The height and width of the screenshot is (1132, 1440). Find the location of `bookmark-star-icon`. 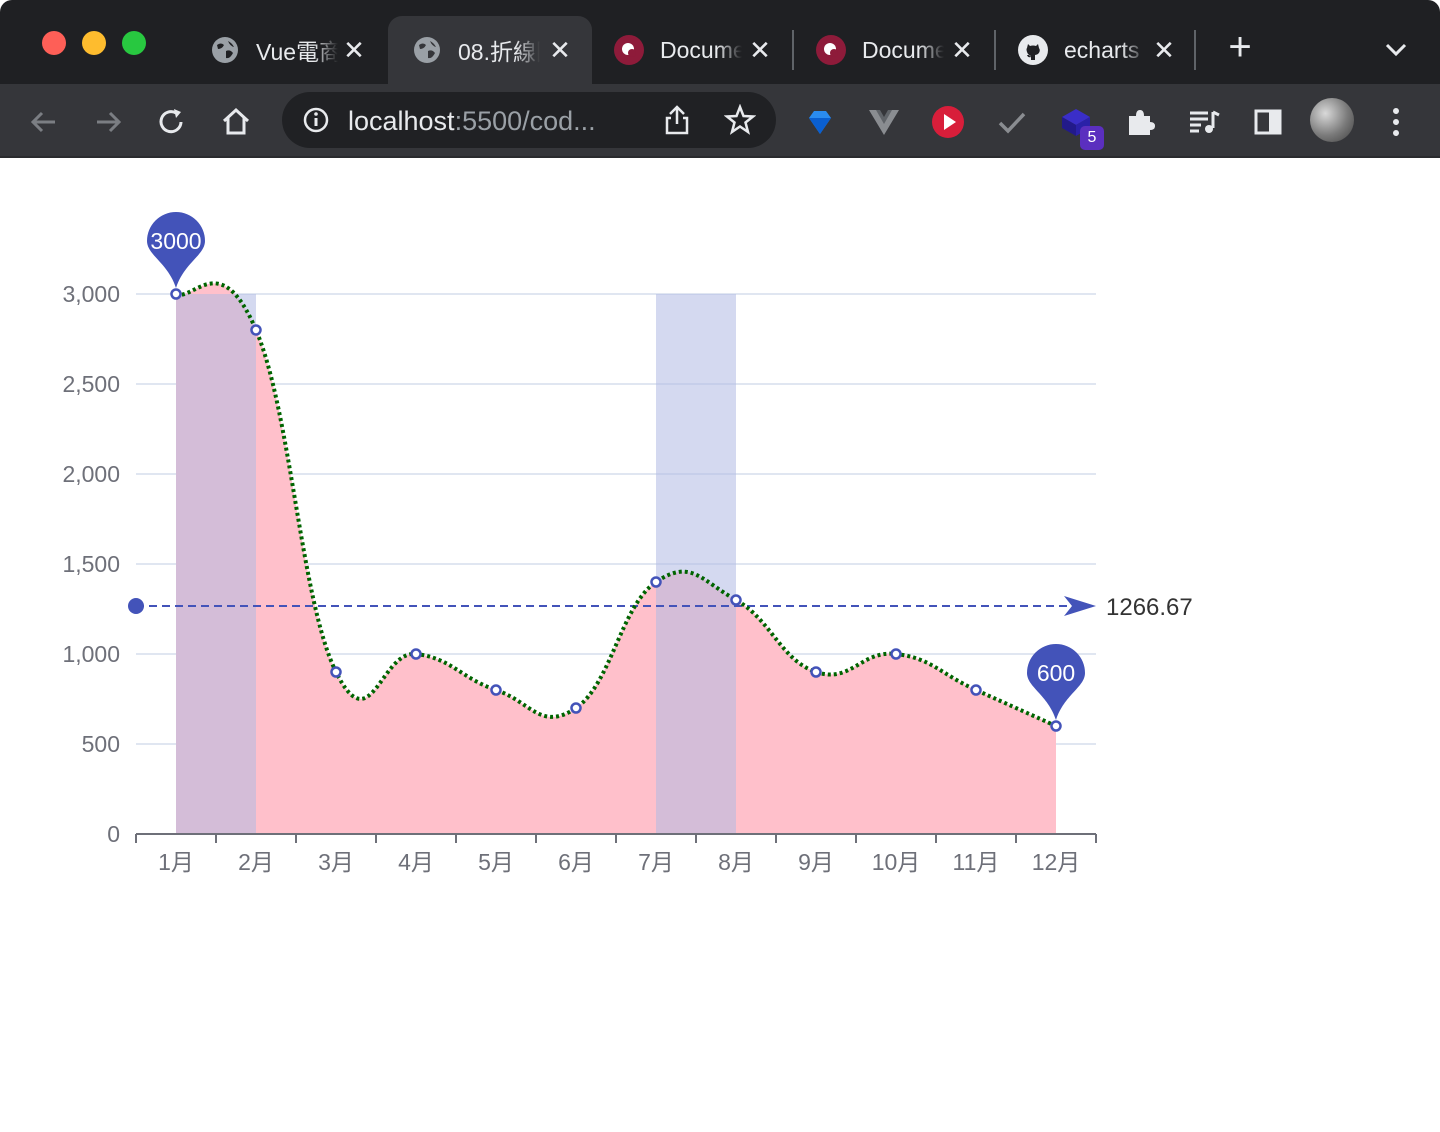

bookmark-star-icon is located at coordinates (740, 120).